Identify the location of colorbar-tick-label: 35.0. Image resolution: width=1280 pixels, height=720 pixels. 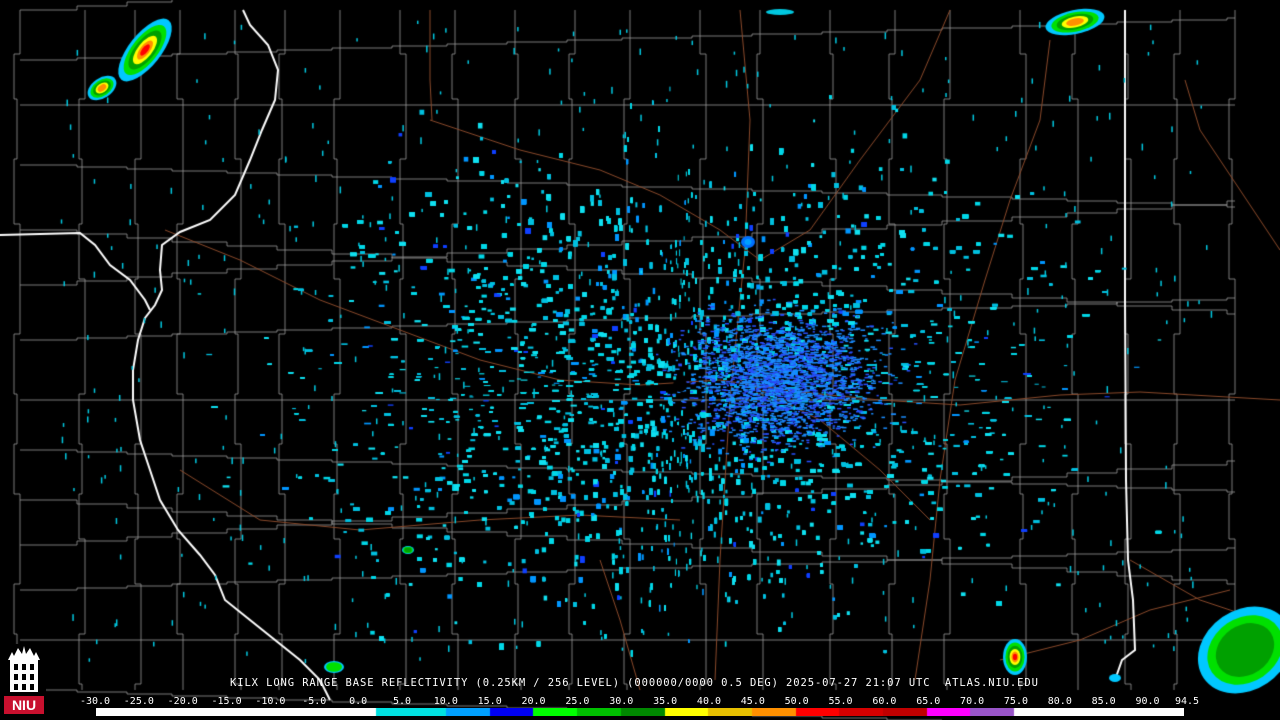
(665, 701).